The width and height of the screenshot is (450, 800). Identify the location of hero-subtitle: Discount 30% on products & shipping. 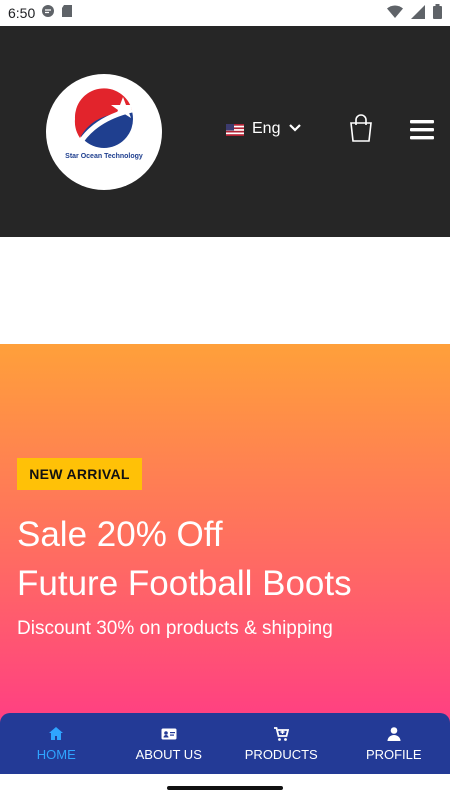
(175, 628).